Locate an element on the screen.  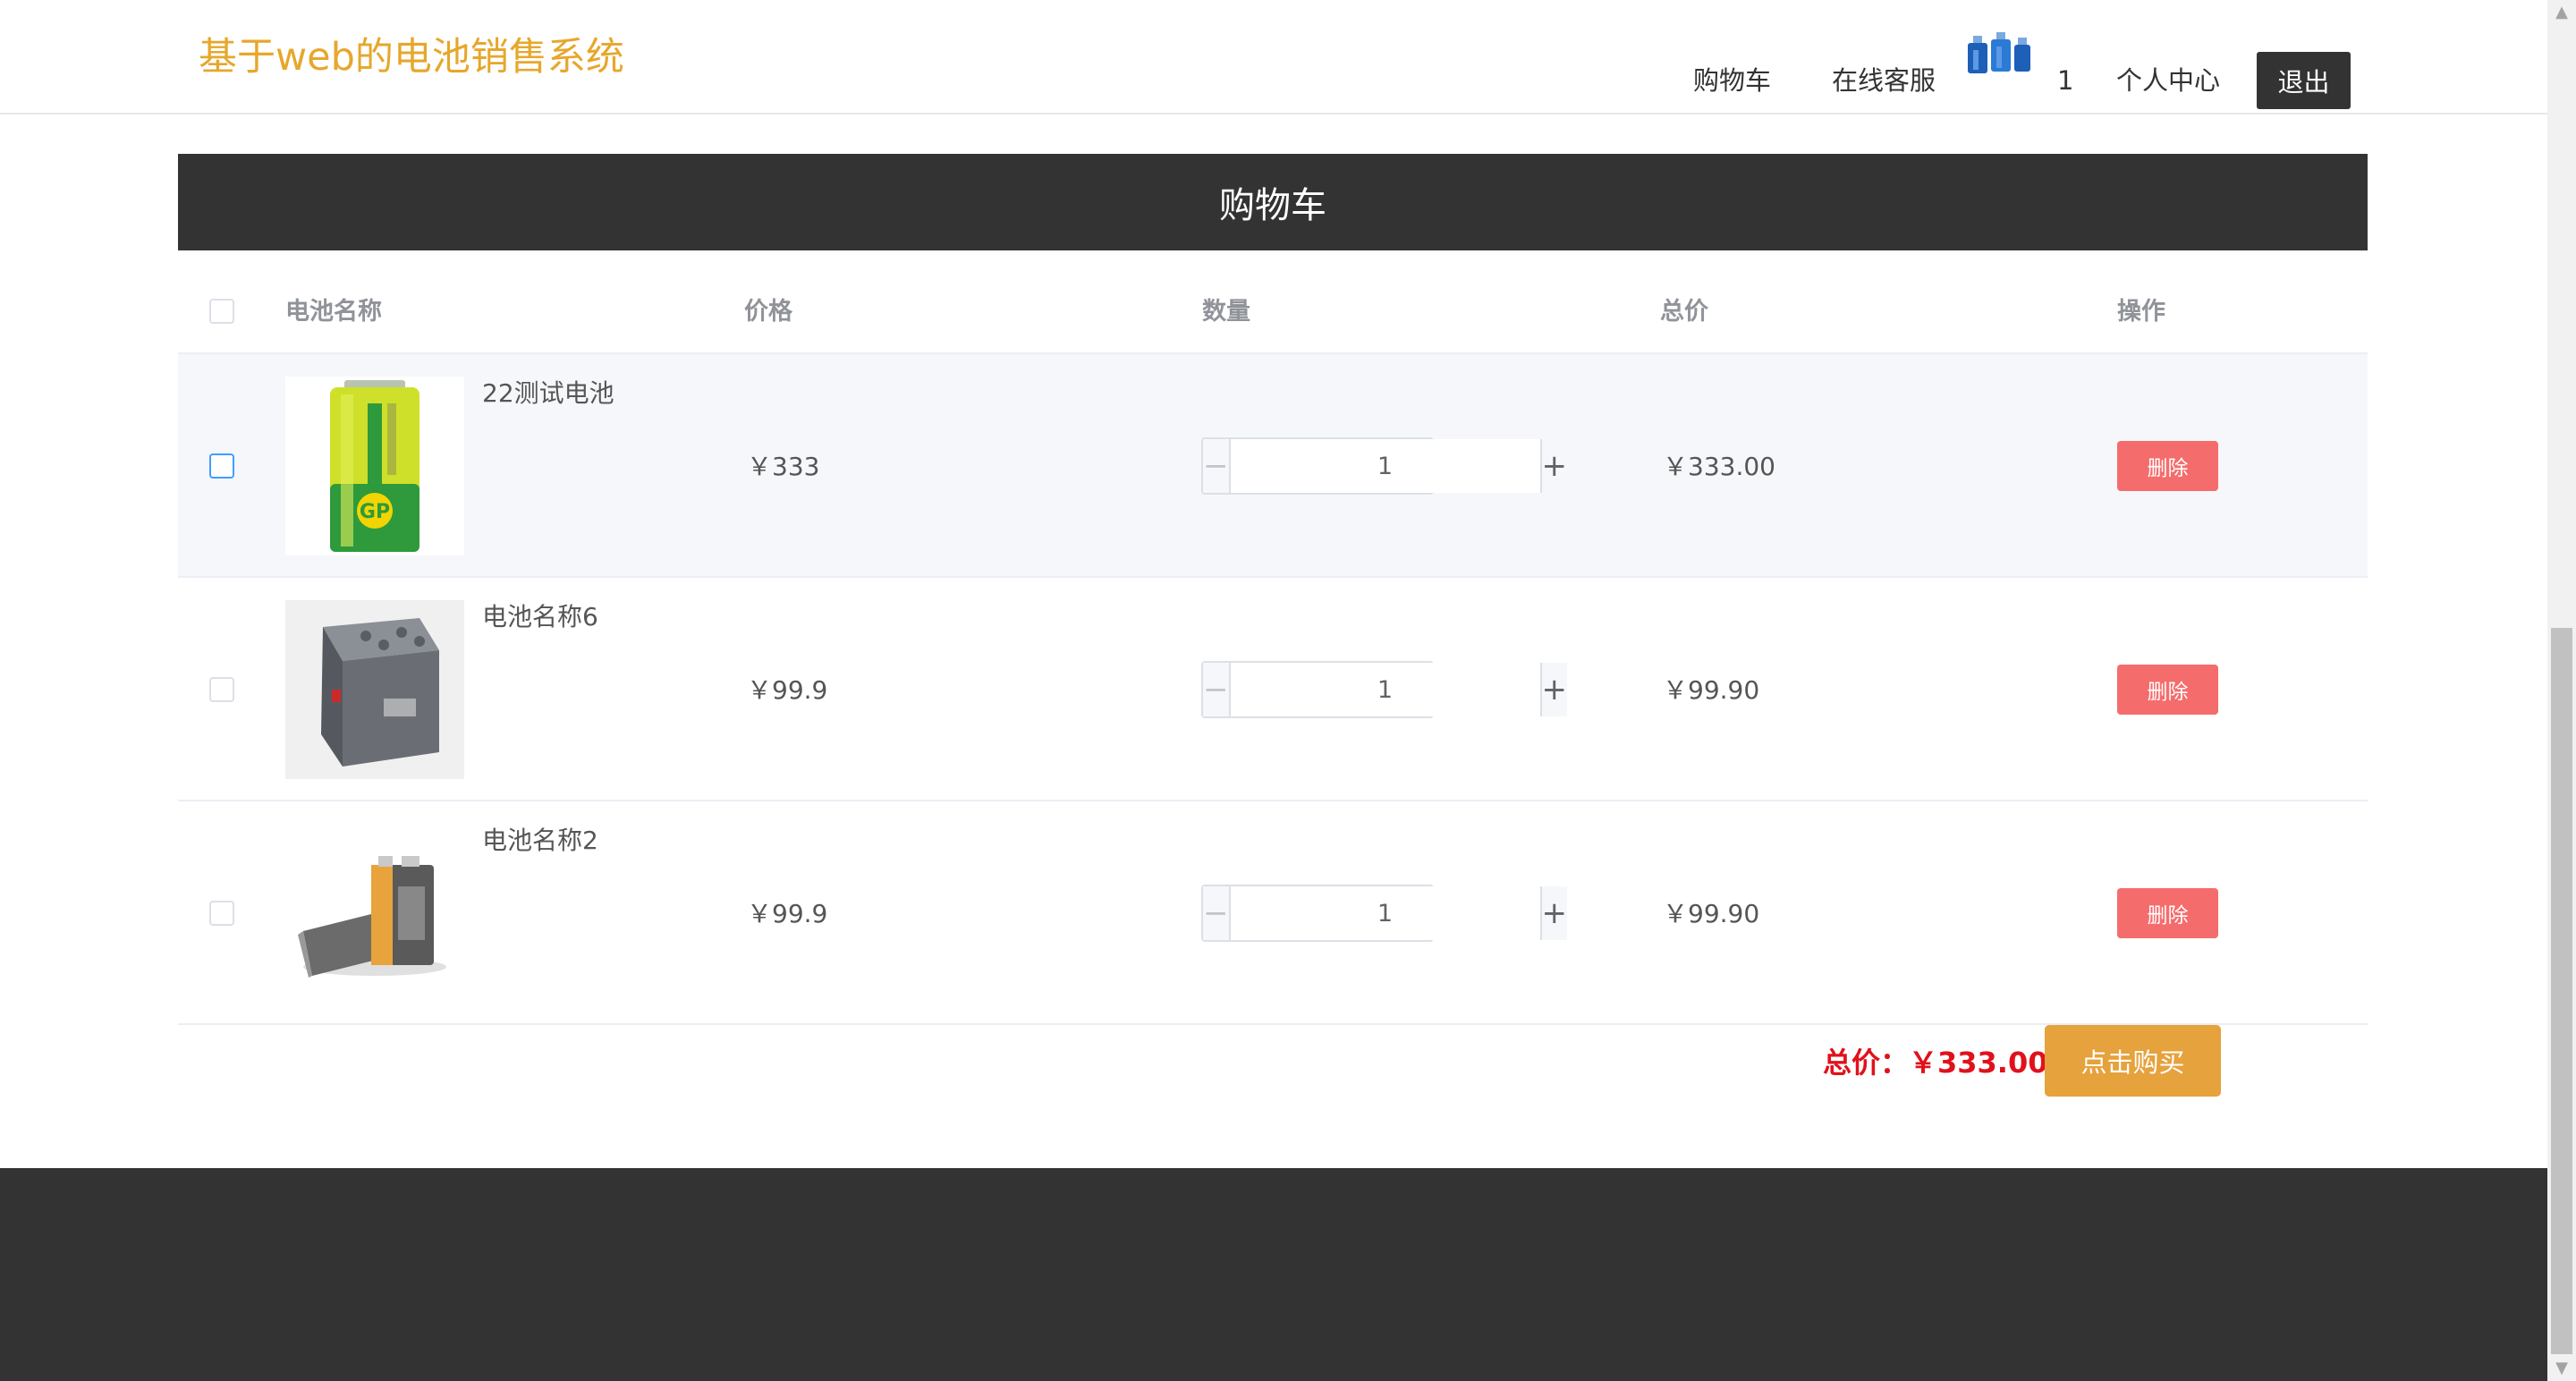
nav-service-link: 在线客服 is located at coordinates (1884, 80).